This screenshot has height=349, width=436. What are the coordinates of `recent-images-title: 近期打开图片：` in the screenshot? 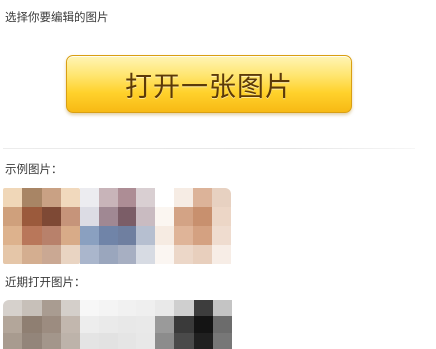 It's located at (45, 282).